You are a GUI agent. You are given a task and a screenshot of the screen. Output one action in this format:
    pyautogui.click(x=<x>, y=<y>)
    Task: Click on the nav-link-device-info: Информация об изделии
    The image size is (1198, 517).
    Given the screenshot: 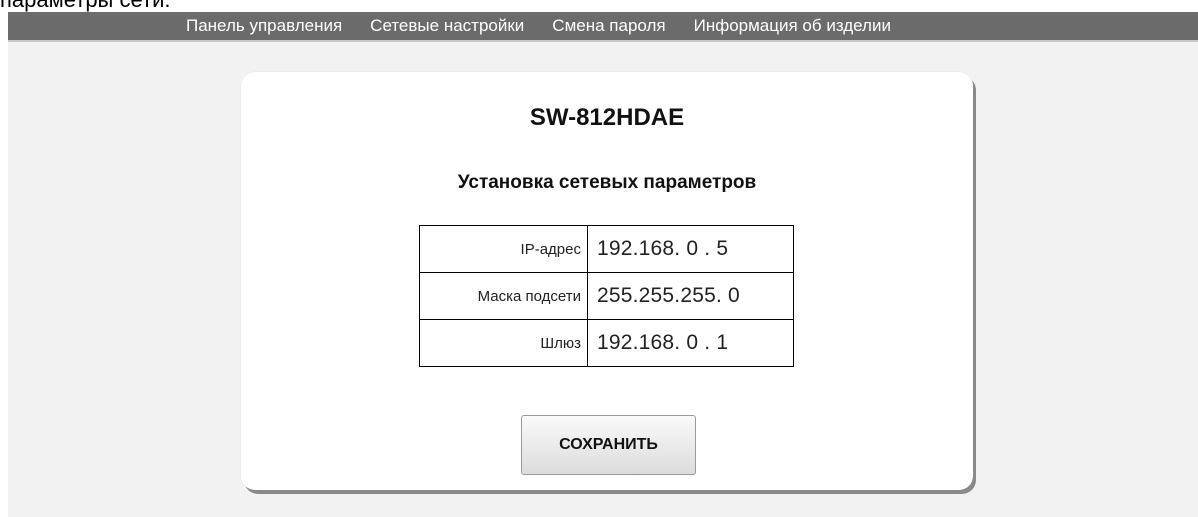 What is the action you would take?
    pyautogui.click(x=792, y=26)
    